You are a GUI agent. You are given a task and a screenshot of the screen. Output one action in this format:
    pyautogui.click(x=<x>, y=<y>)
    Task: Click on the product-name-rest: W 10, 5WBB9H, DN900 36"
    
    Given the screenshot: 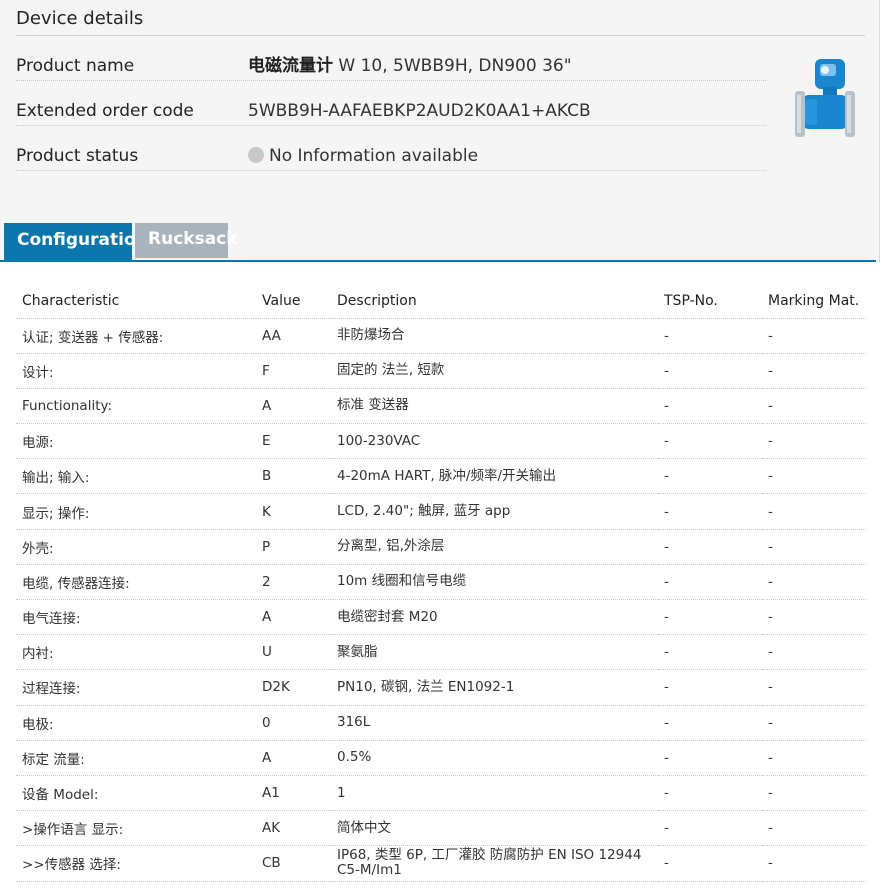 What is the action you would take?
    pyautogui.click(x=452, y=66)
    